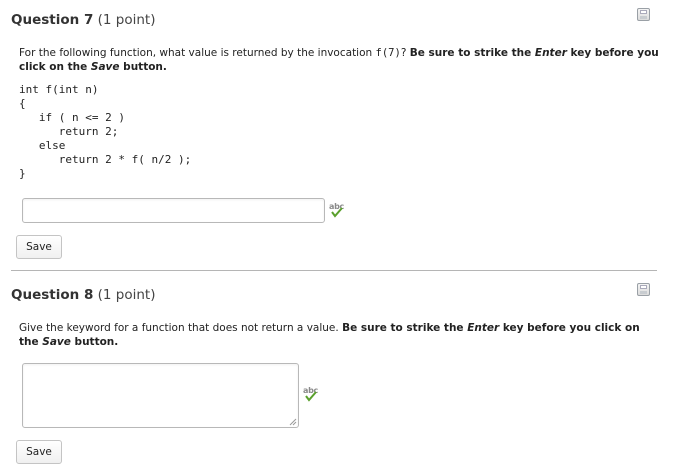 This screenshot has height=476, width=679. What do you see at coordinates (39, 247) in the screenshot?
I see `question-7-save-button: Save` at bounding box center [39, 247].